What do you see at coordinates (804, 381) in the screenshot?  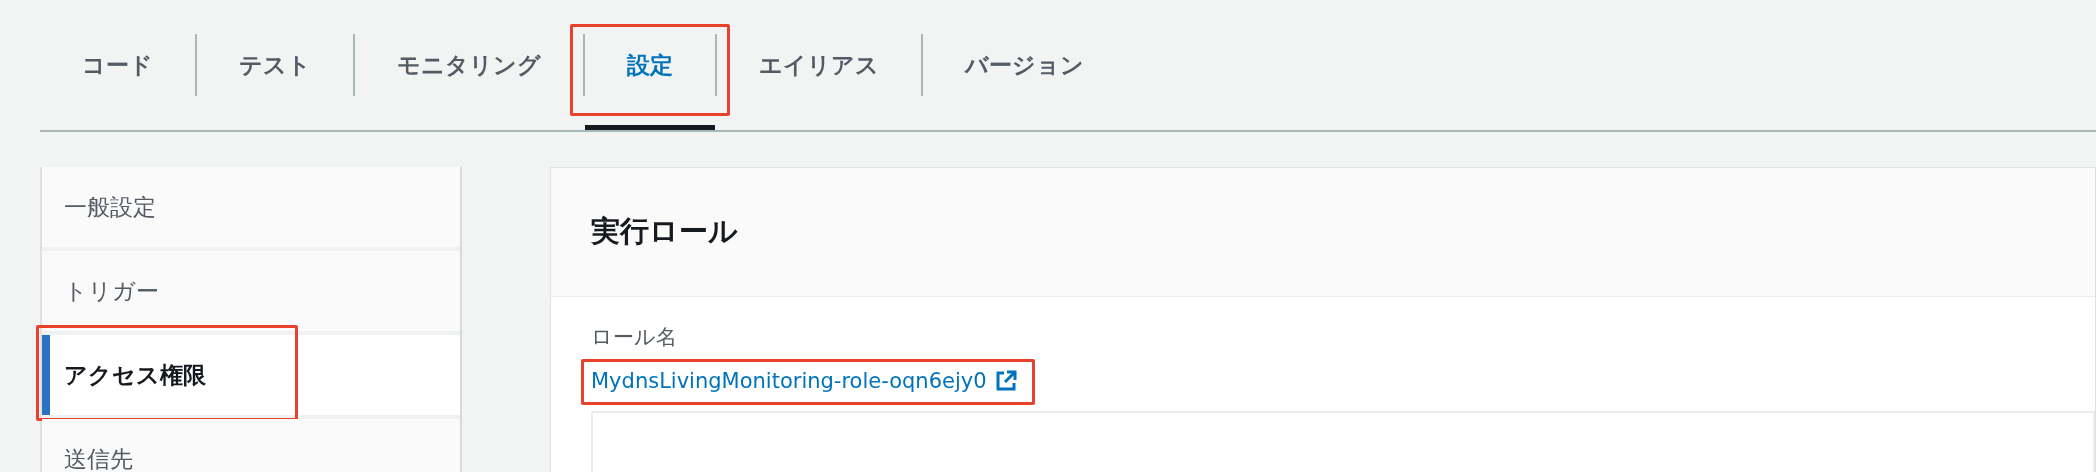 I see `role-link: MydnsLivingMonitoring-role-oqn6ejy0` at bounding box center [804, 381].